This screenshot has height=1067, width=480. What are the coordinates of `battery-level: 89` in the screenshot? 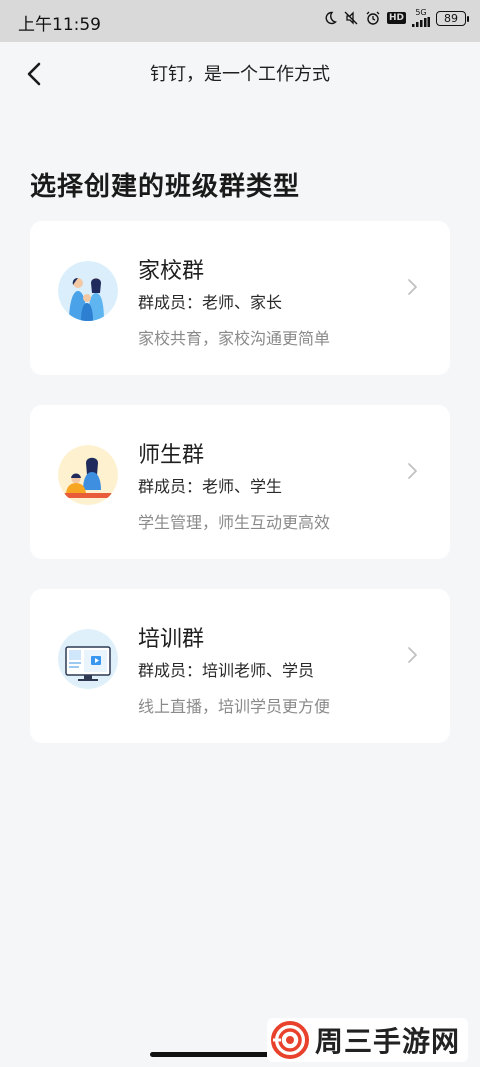 It's located at (451, 18).